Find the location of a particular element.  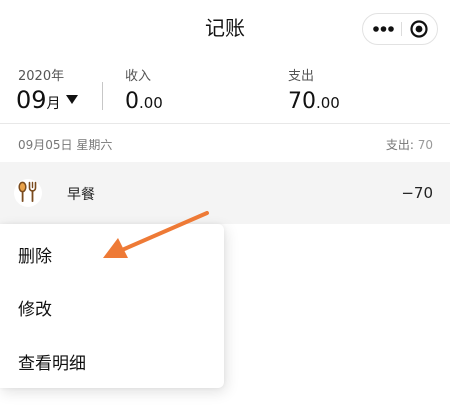

income-label: 收入 is located at coordinates (138, 76).